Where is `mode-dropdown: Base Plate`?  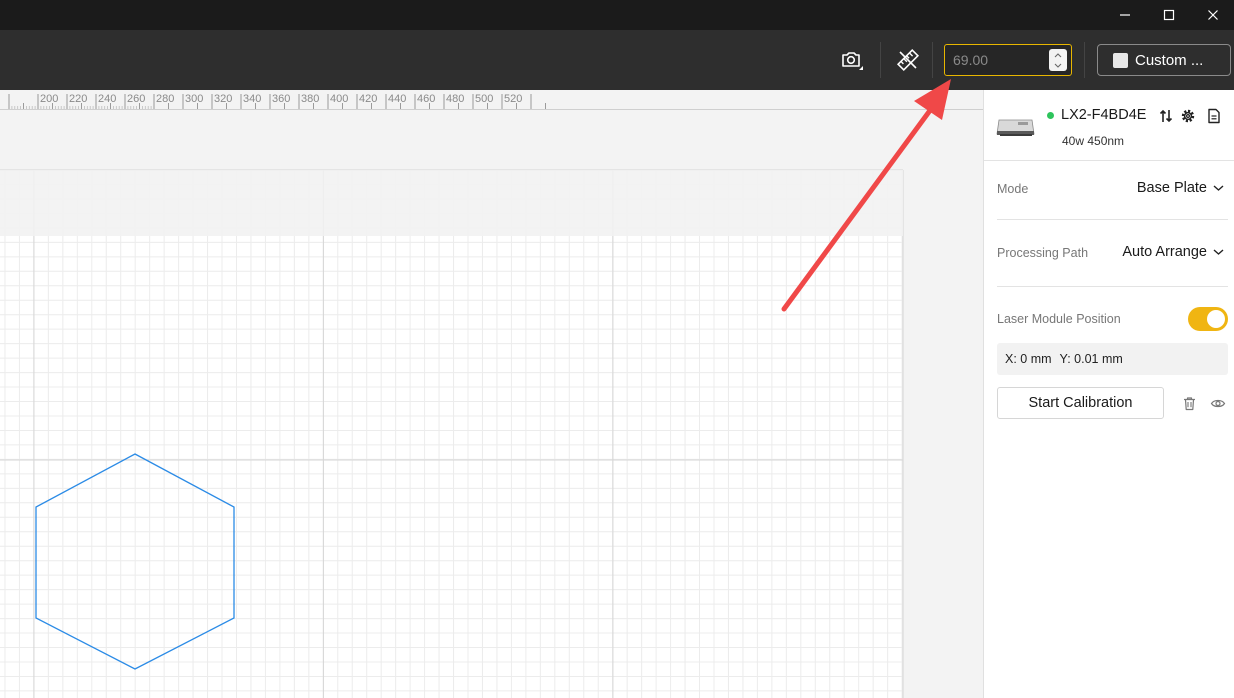
mode-dropdown: Base Plate is located at coordinates (1180, 188).